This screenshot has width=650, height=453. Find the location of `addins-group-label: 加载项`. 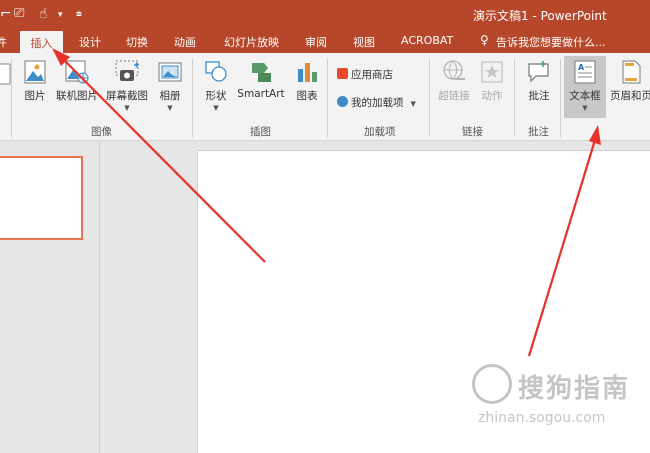

addins-group-label: 加载项 is located at coordinates (380, 132).